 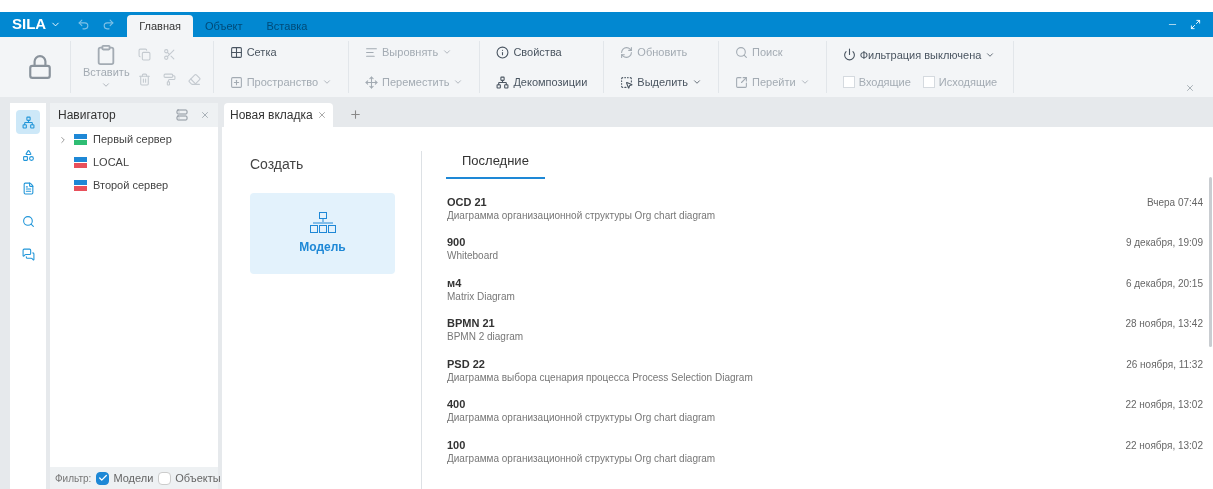 What do you see at coordinates (278, 115) in the screenshot?
I see `document-tab: Новая вкладка` at bounding box center [278, 115].